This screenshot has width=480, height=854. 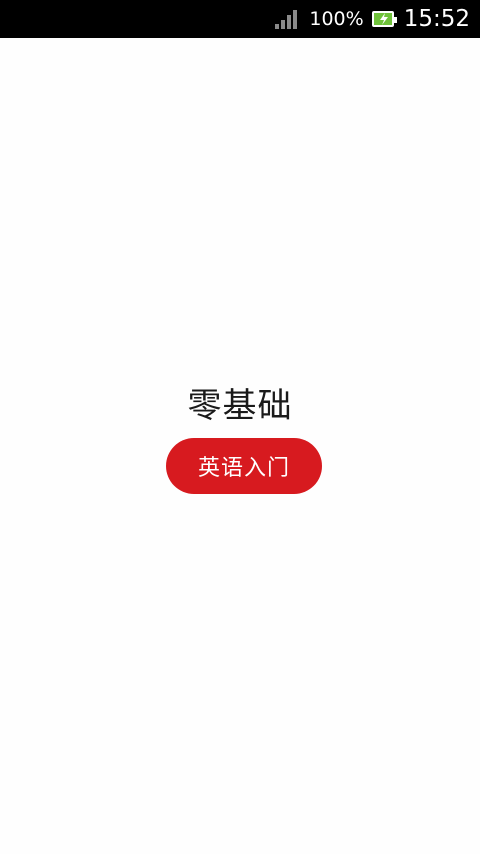 What do you see at coordinates (244, 466) in the screenshot?
I see `start-learning-button: 英语入门` at bounding box center [244, 466].